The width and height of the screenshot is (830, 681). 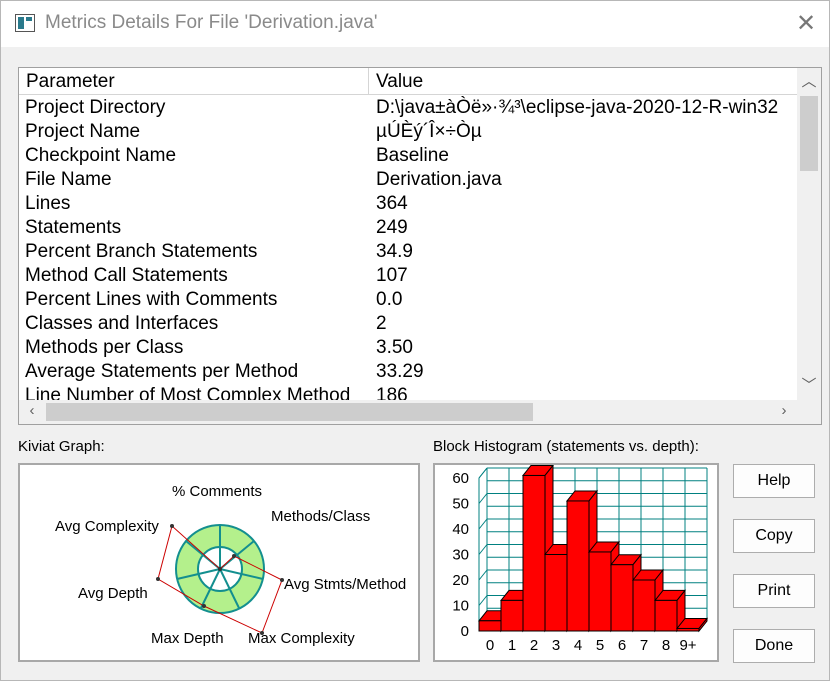 I want to click on block-histogram-chart: 01020304050600 1 2 3 4 5 6 7 8 9+, so click(x=580, y=559).